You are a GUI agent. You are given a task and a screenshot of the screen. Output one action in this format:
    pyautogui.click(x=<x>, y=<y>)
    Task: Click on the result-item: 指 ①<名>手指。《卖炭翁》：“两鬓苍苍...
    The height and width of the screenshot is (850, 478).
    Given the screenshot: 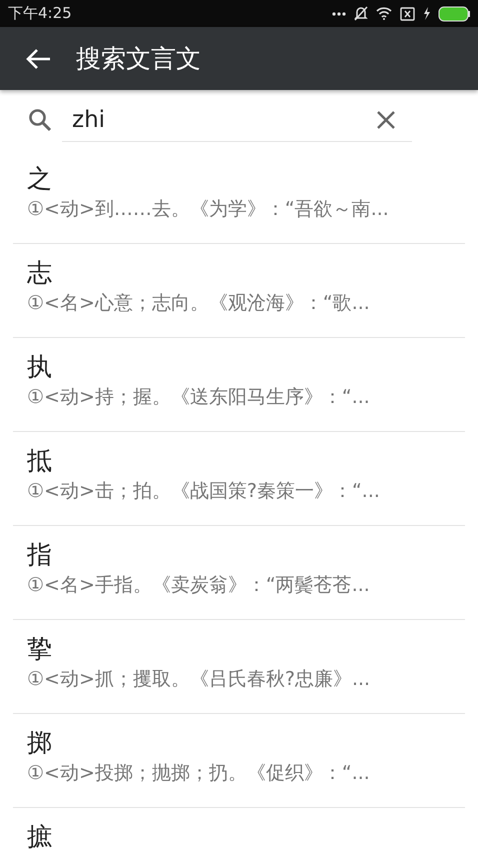 What is the action you would take?
    pyautogui.click(x=239, y=573)
    